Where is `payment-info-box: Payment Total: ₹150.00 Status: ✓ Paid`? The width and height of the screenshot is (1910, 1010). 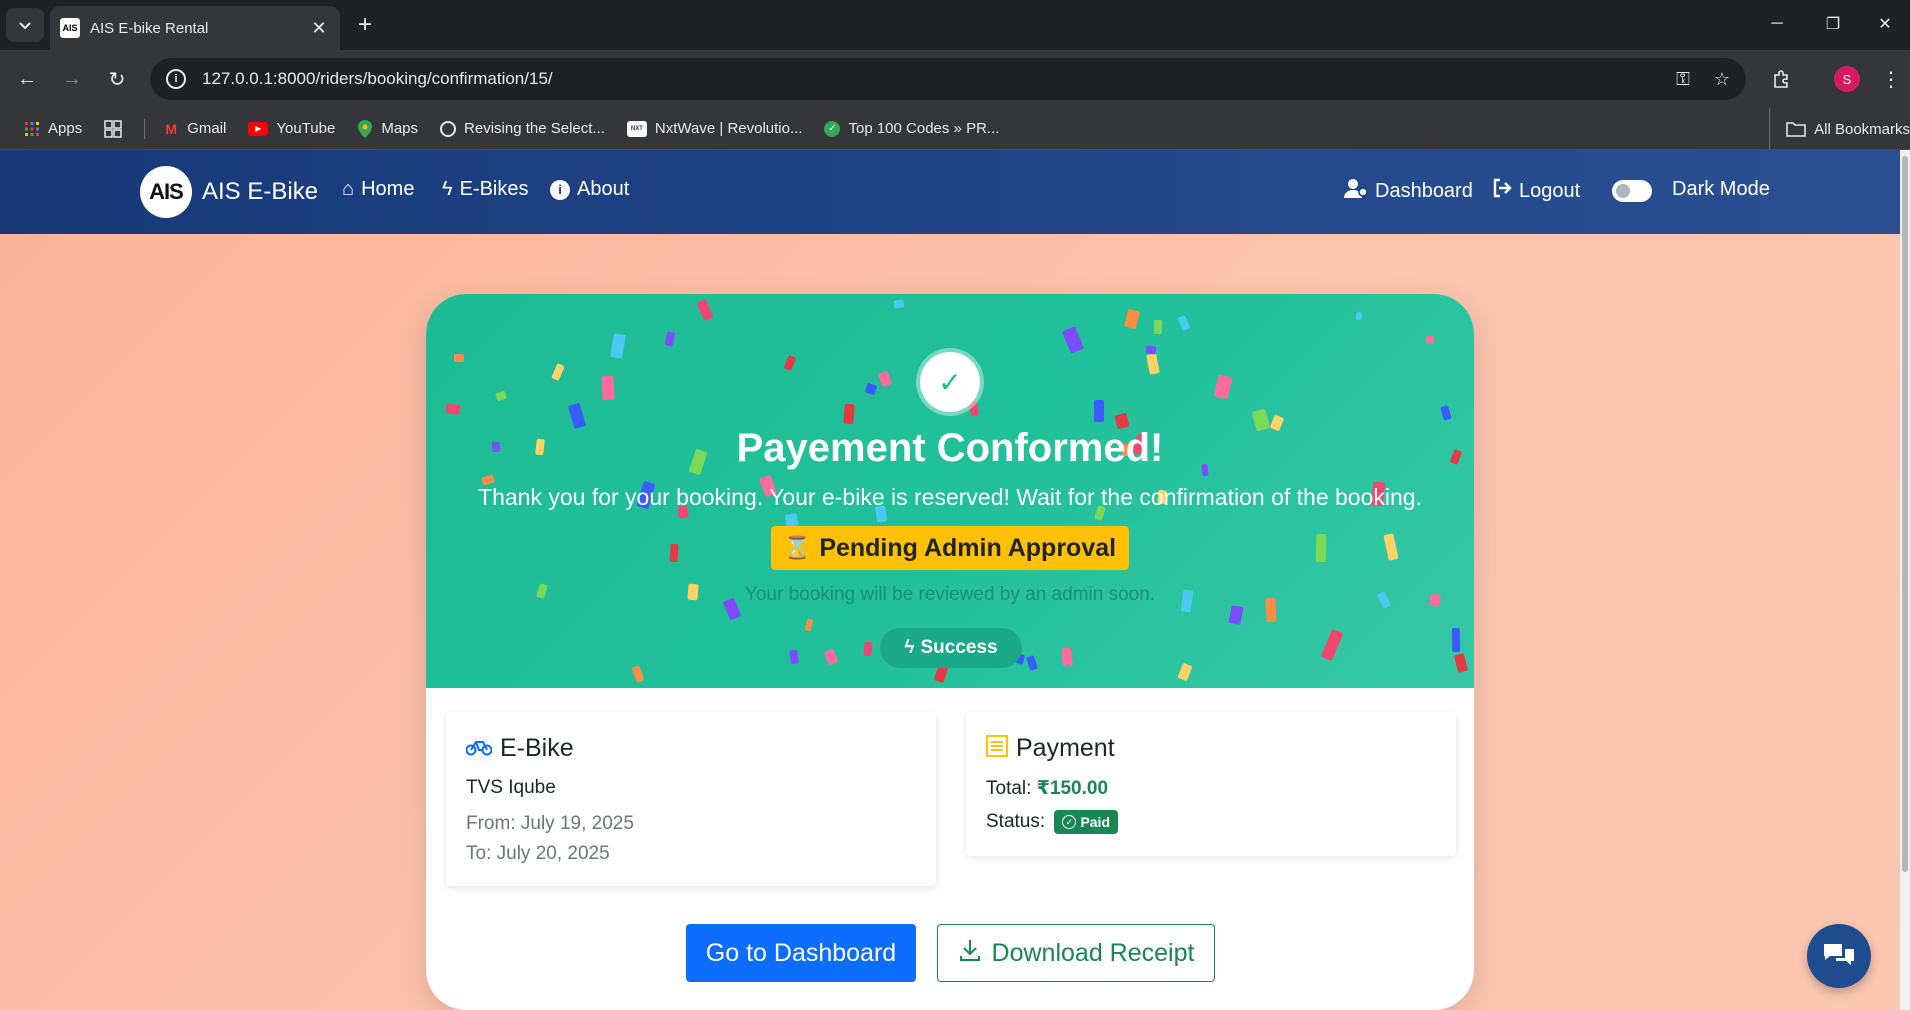 payment-info-box: Payment Total: ₹150.00 Status: ✓ Paid is located at coordinates (1211, 784).